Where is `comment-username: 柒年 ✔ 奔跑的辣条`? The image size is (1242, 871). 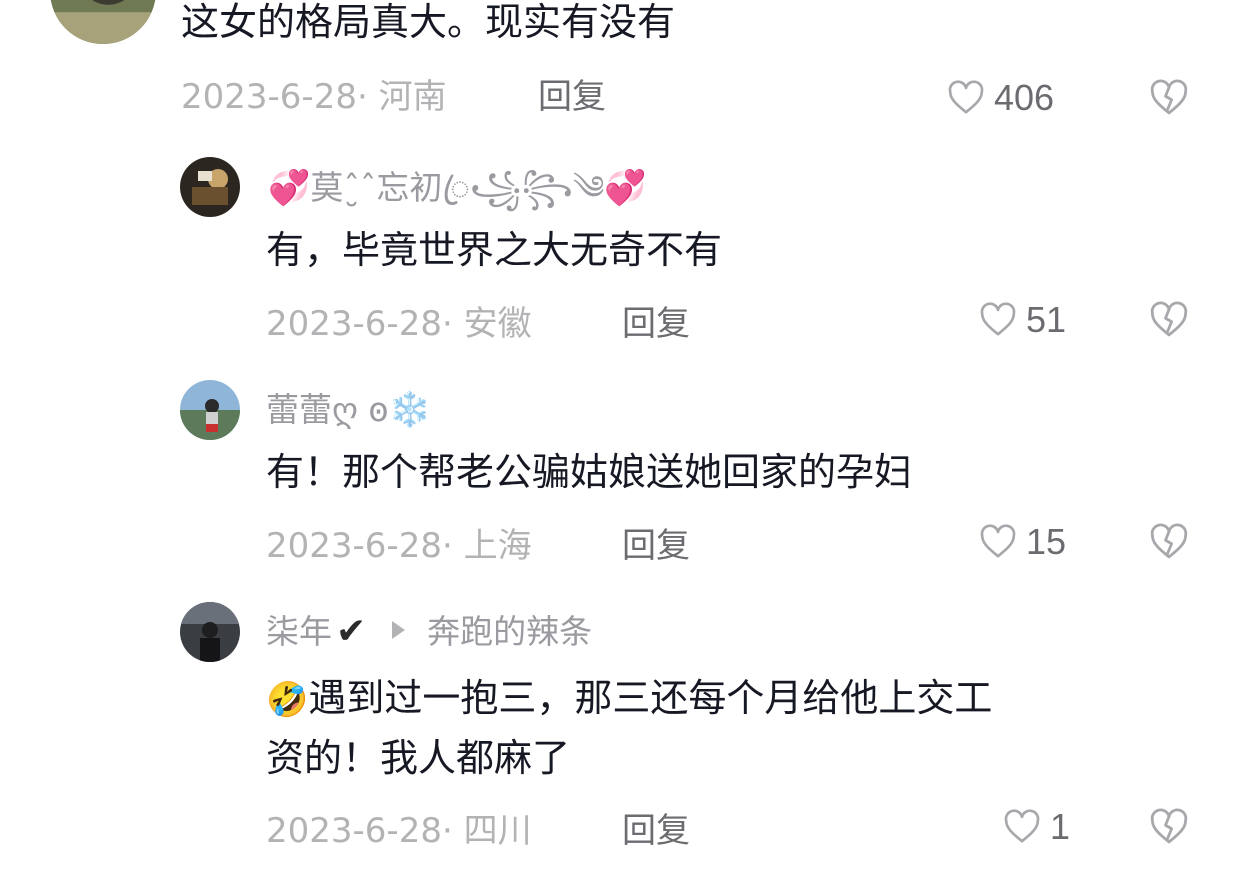
comment-username: 柒年 ✔ 奔跑的辣条 is located at coordinates (429, 632).